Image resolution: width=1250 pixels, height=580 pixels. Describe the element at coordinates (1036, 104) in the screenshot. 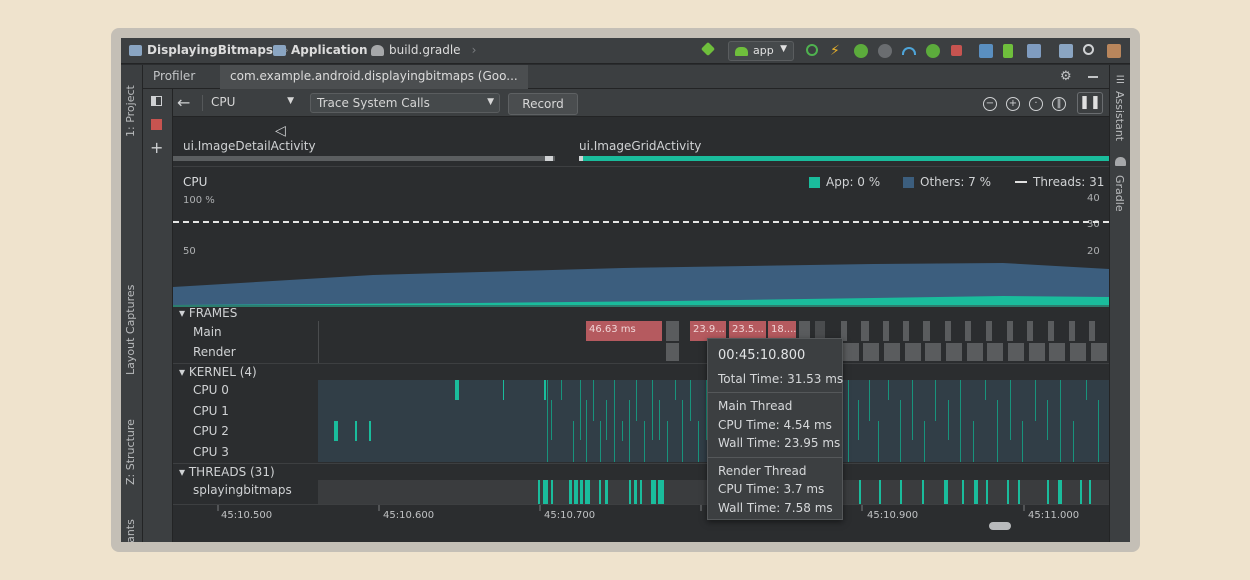

I see `reset-zoom-icon: ·` at that location.